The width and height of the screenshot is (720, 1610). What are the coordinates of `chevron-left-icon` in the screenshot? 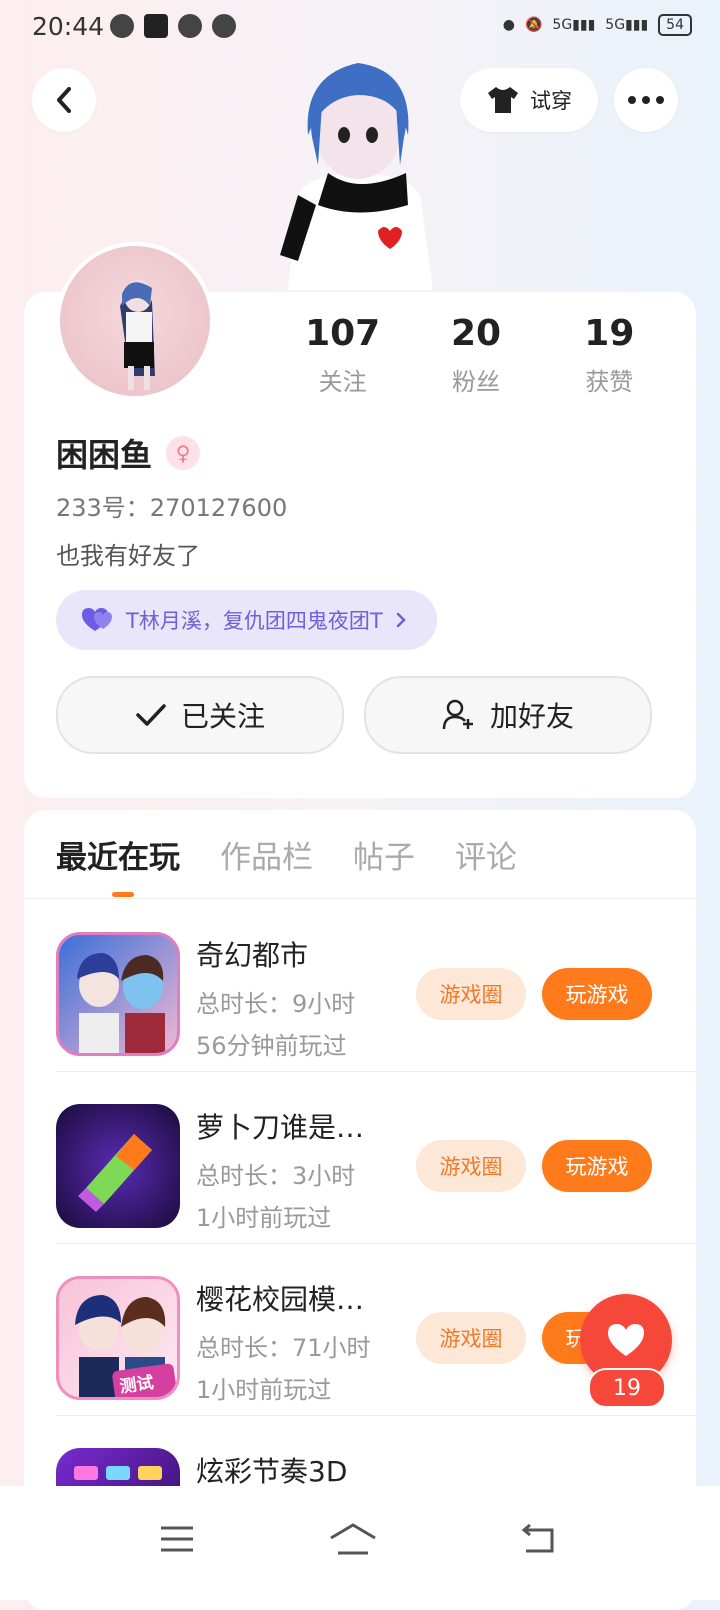 It's located at (64, 100).